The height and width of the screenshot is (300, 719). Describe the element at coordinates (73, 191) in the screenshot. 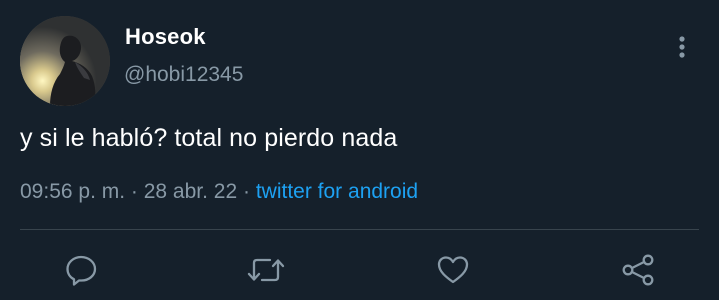

I see `tweet-time: 09:56 p. m.` at that location.